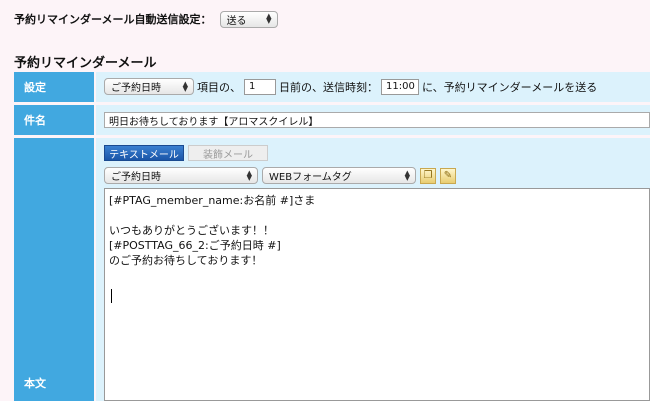  What do you see at coordinates (236, 21) in the screenshot?
I see `auto-send-value: 送る` at bounding box center [236, 21].